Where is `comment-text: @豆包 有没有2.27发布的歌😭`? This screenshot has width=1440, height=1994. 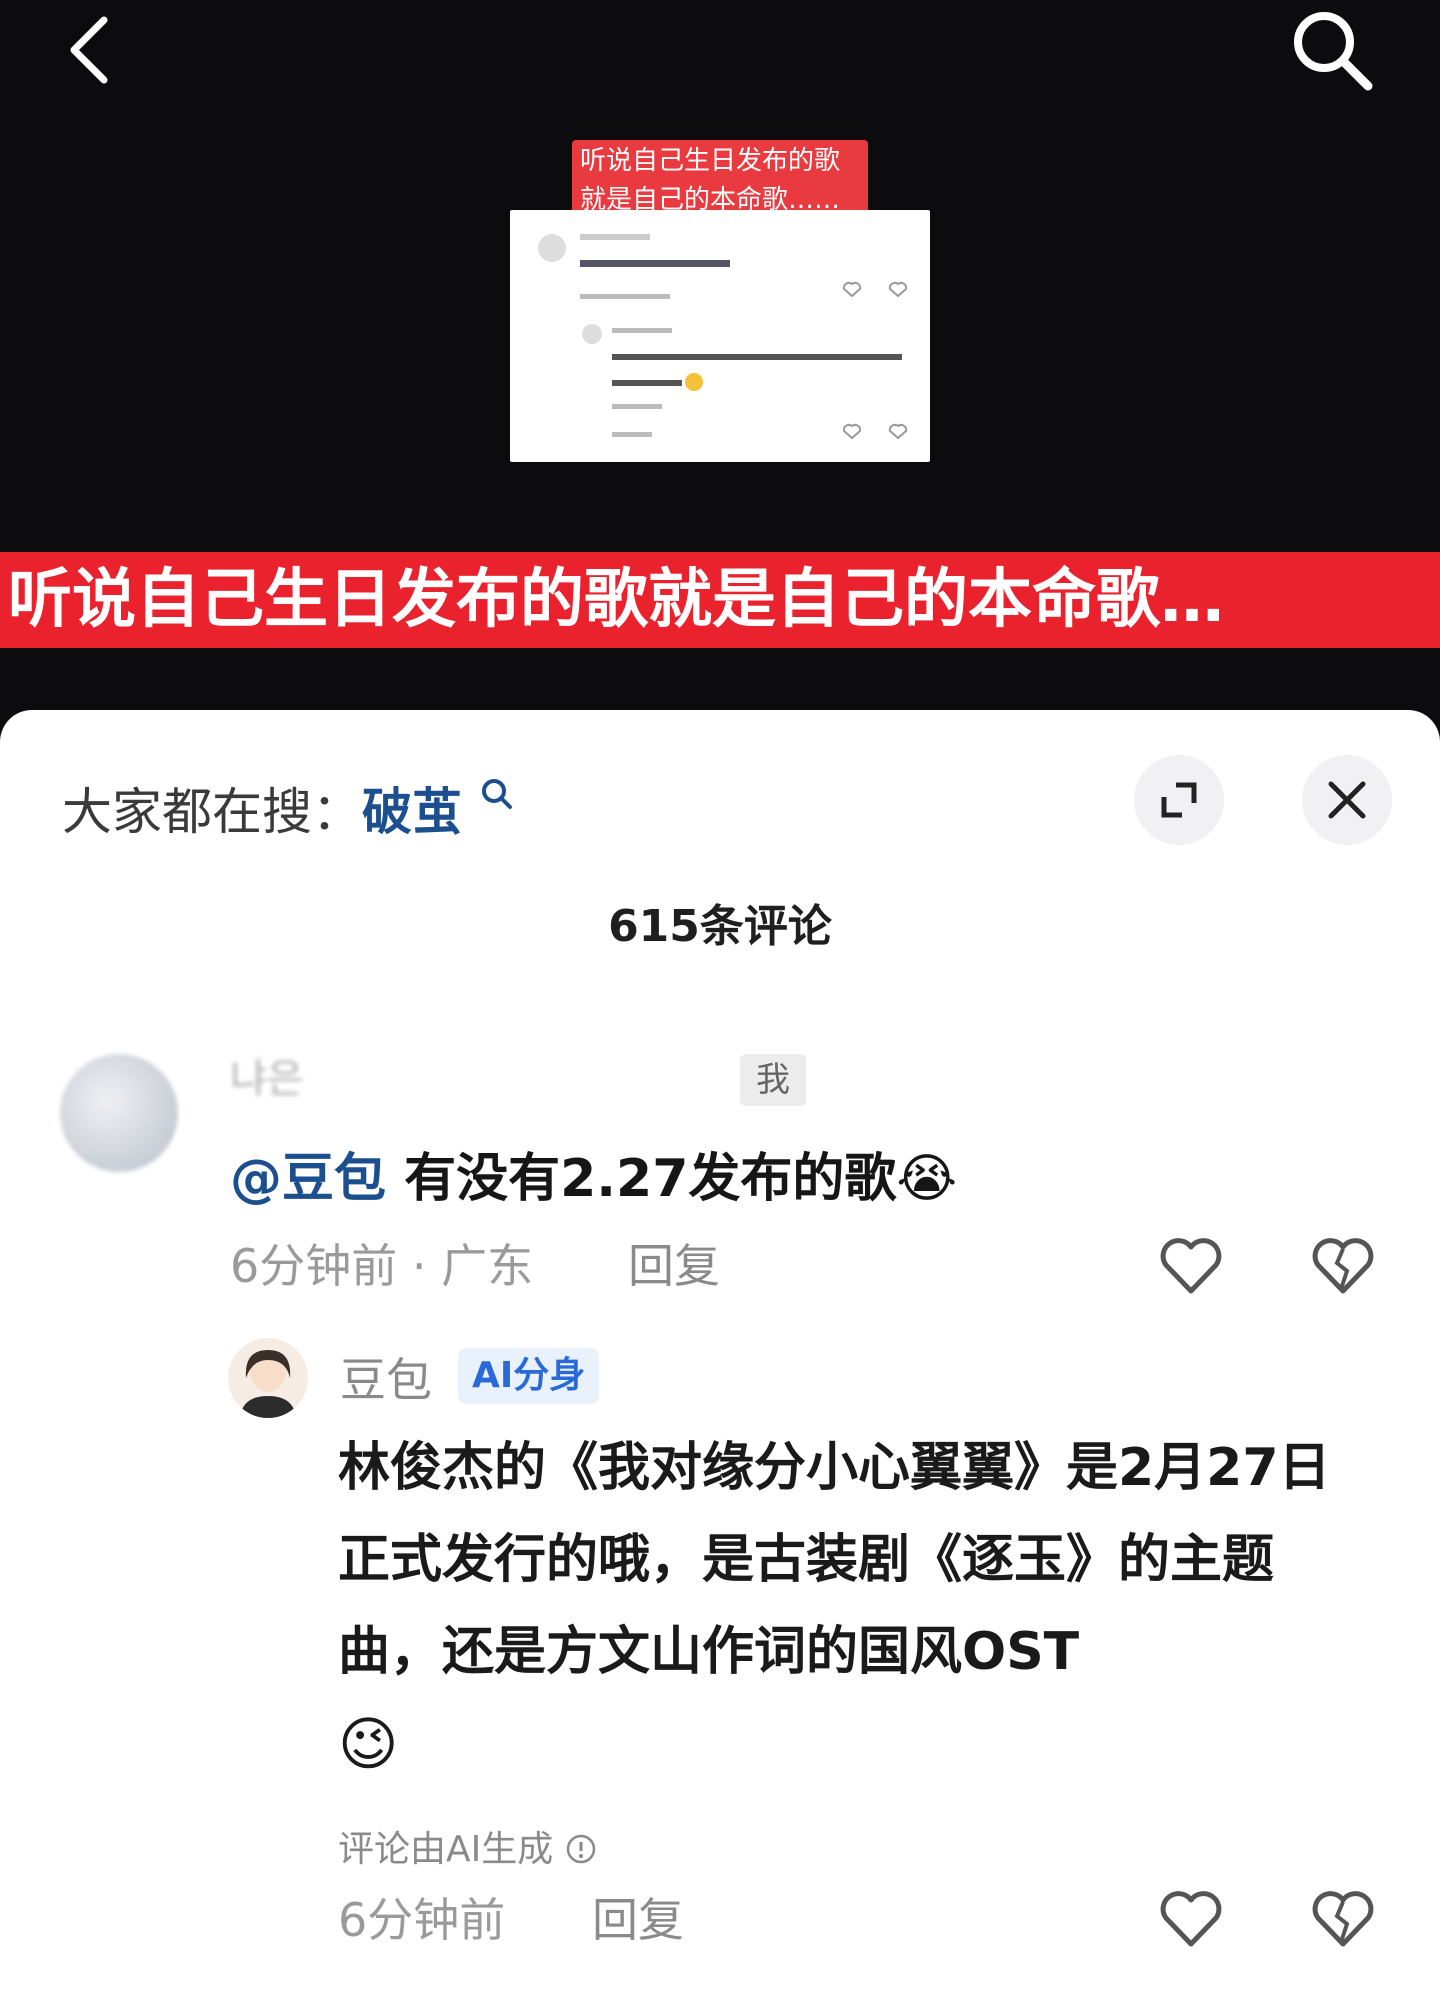 comment-text: @豆包 有没有2.27发布的歌😭 is located at coordinates (593, 1173).